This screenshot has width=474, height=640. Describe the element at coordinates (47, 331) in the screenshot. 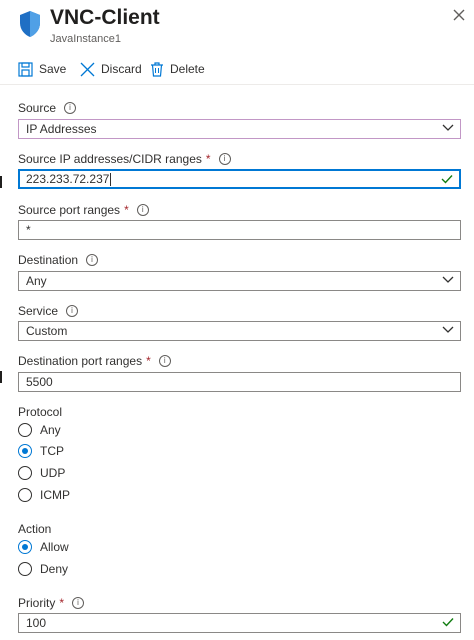

I see `service-value: Custom` at that location.